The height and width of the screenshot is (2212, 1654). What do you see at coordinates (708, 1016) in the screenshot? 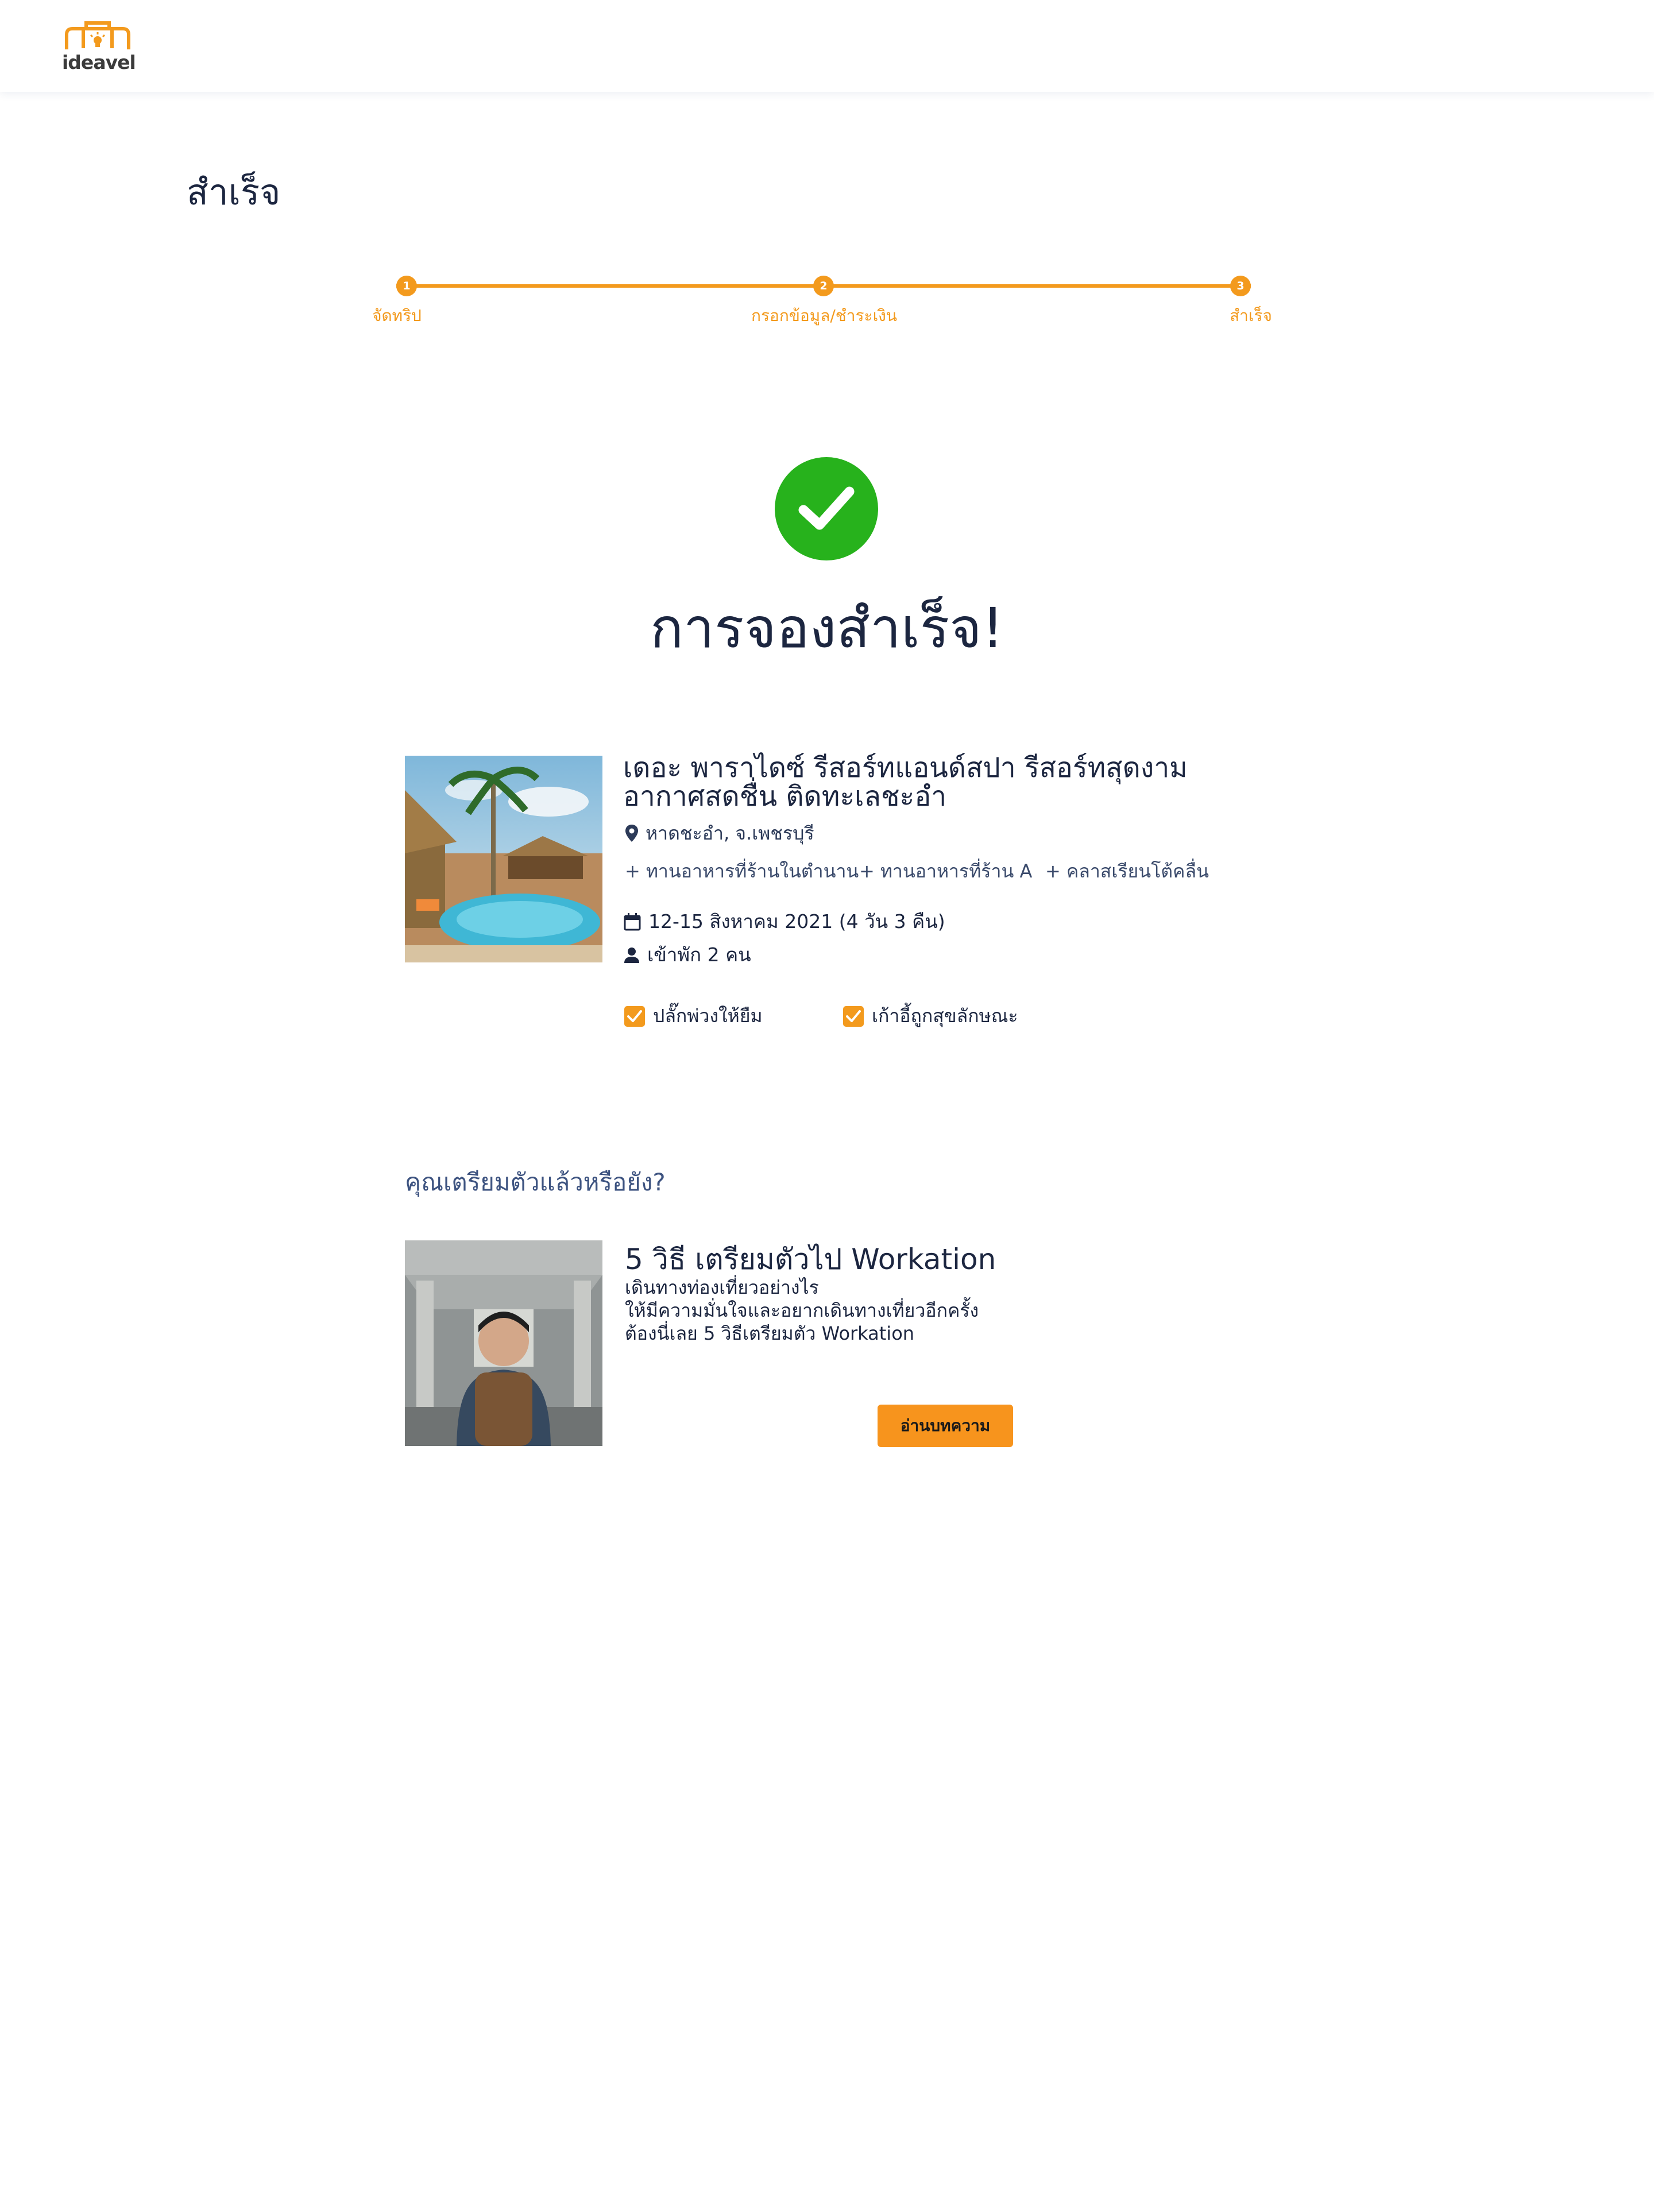
I see `option-label: ปลั๊กพ่วงให้ยืม` at bounding box center [708, 1016].